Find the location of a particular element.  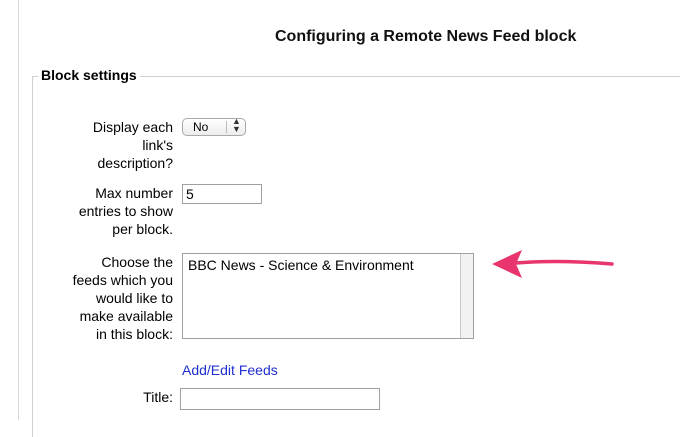

title-label: Title: is located at coordinates (158, 397).